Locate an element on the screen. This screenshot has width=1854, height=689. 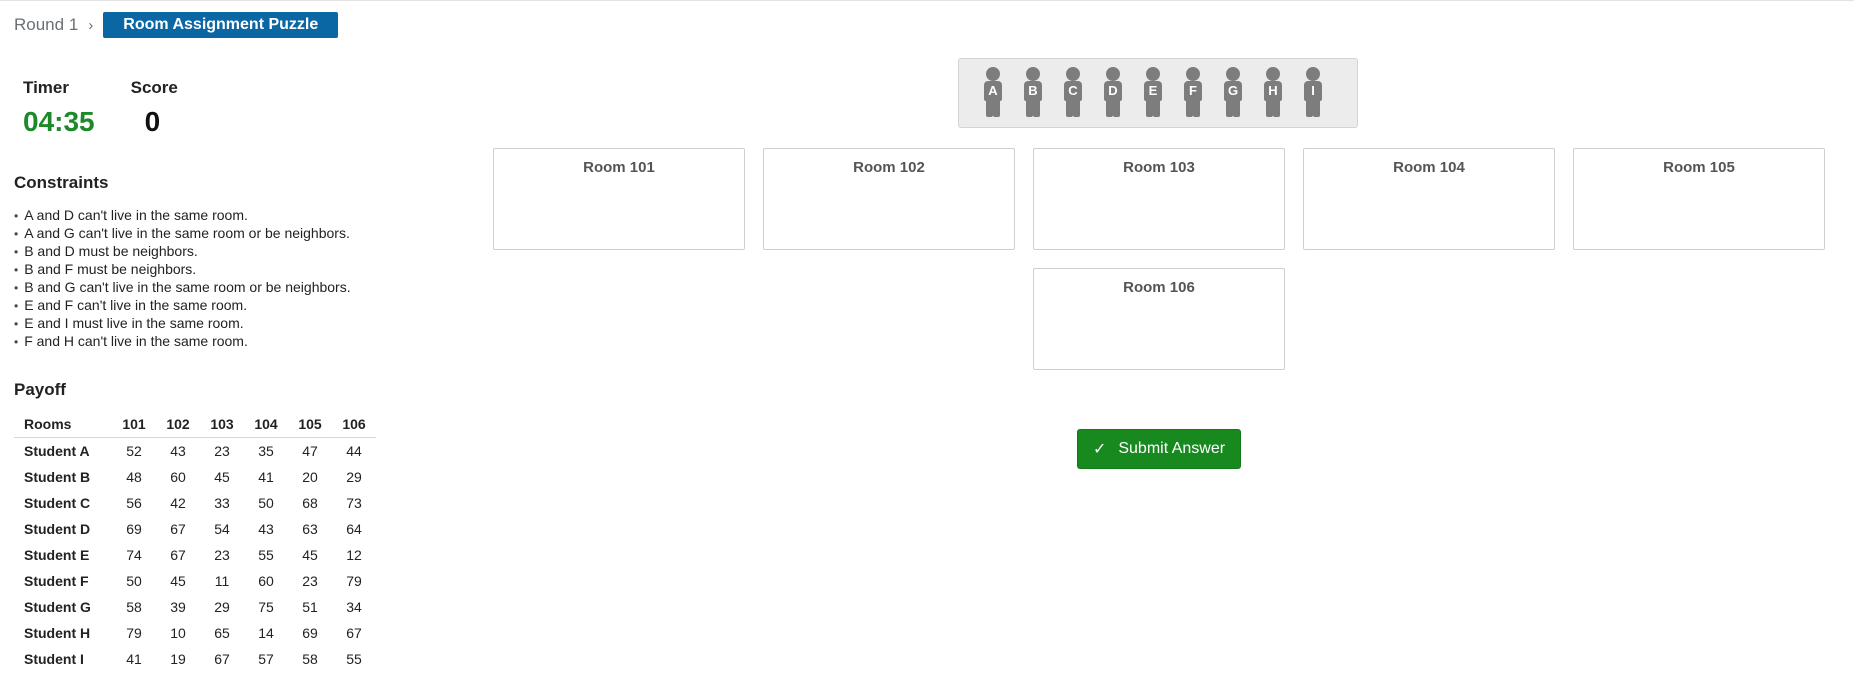
room-104-dropzone: Room 104 is located at coordinates (1429, 199).